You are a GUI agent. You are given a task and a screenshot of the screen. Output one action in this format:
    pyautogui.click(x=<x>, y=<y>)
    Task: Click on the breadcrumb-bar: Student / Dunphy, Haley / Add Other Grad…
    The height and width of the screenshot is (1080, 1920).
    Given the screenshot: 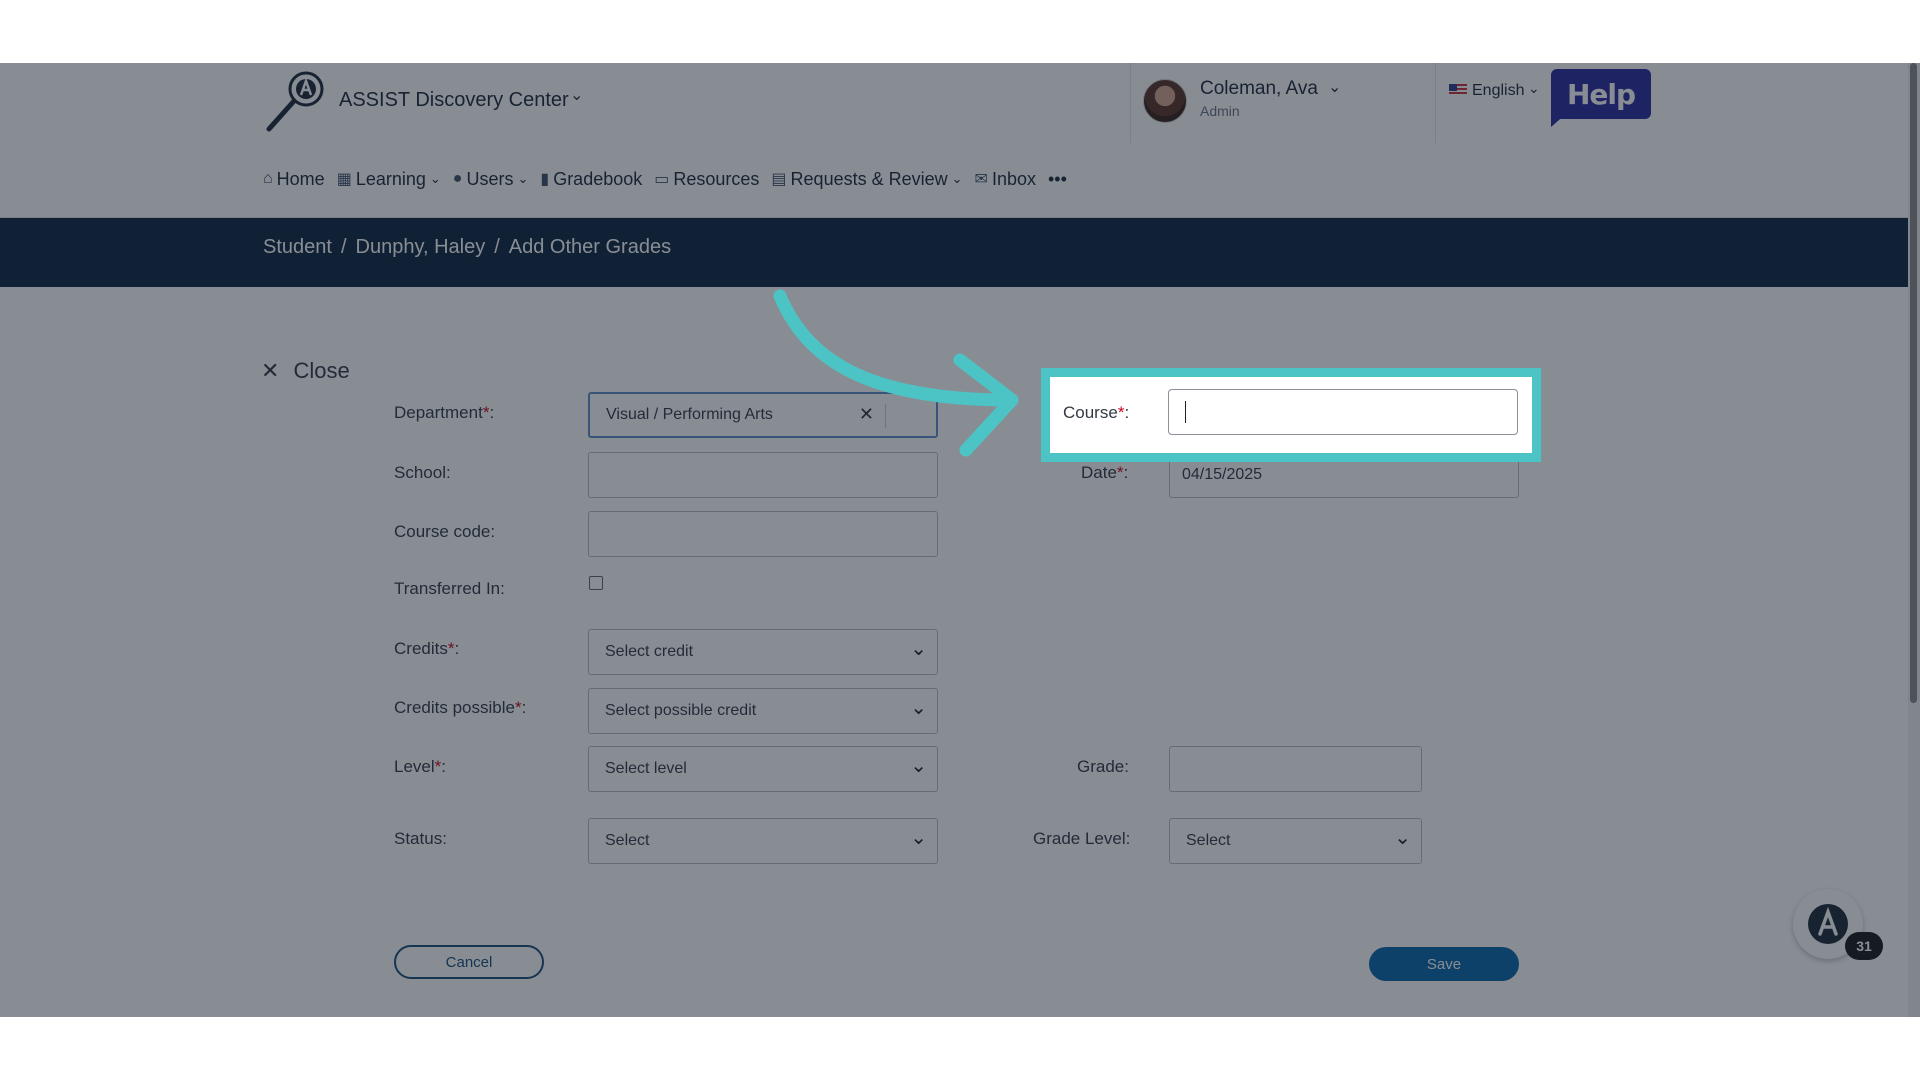 What is the action you would take?
    pyautogui.click(x=960, y=252)
    